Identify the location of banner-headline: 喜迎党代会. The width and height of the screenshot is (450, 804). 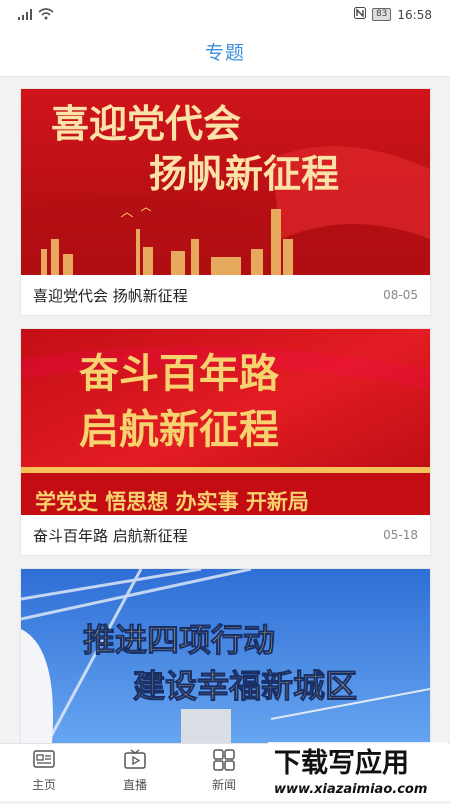
(146, 124).